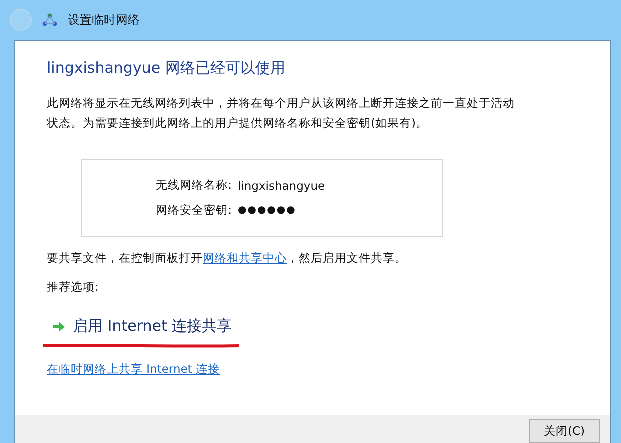  Describe the element at coordinates (73, 287) in the screenshot. I see `recommended-label: 推荐选项:` at that location.